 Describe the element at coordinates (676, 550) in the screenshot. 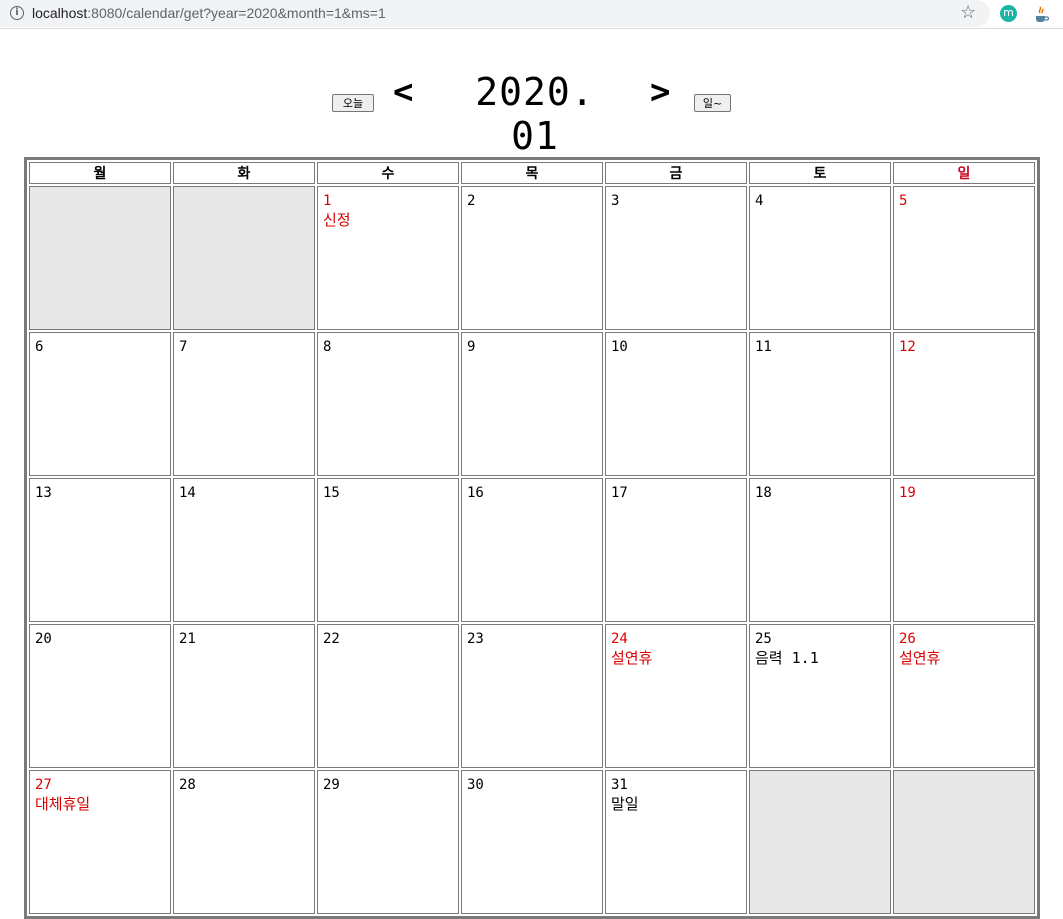

I see `day-cell: 17` at that location.